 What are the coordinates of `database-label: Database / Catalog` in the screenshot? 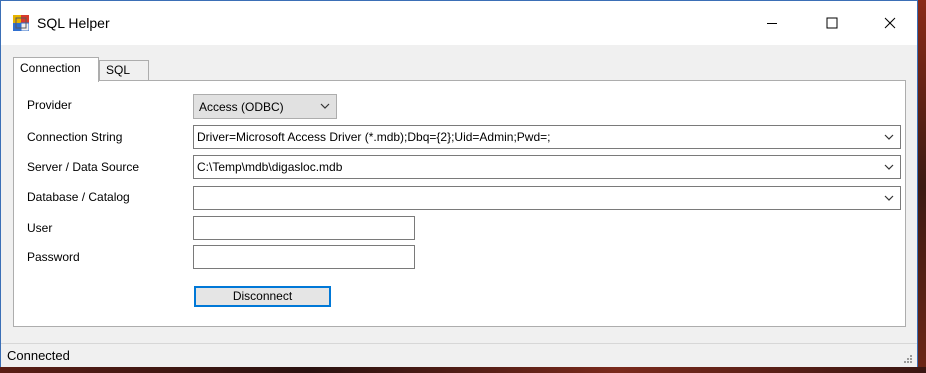 It's located at (78, 197).